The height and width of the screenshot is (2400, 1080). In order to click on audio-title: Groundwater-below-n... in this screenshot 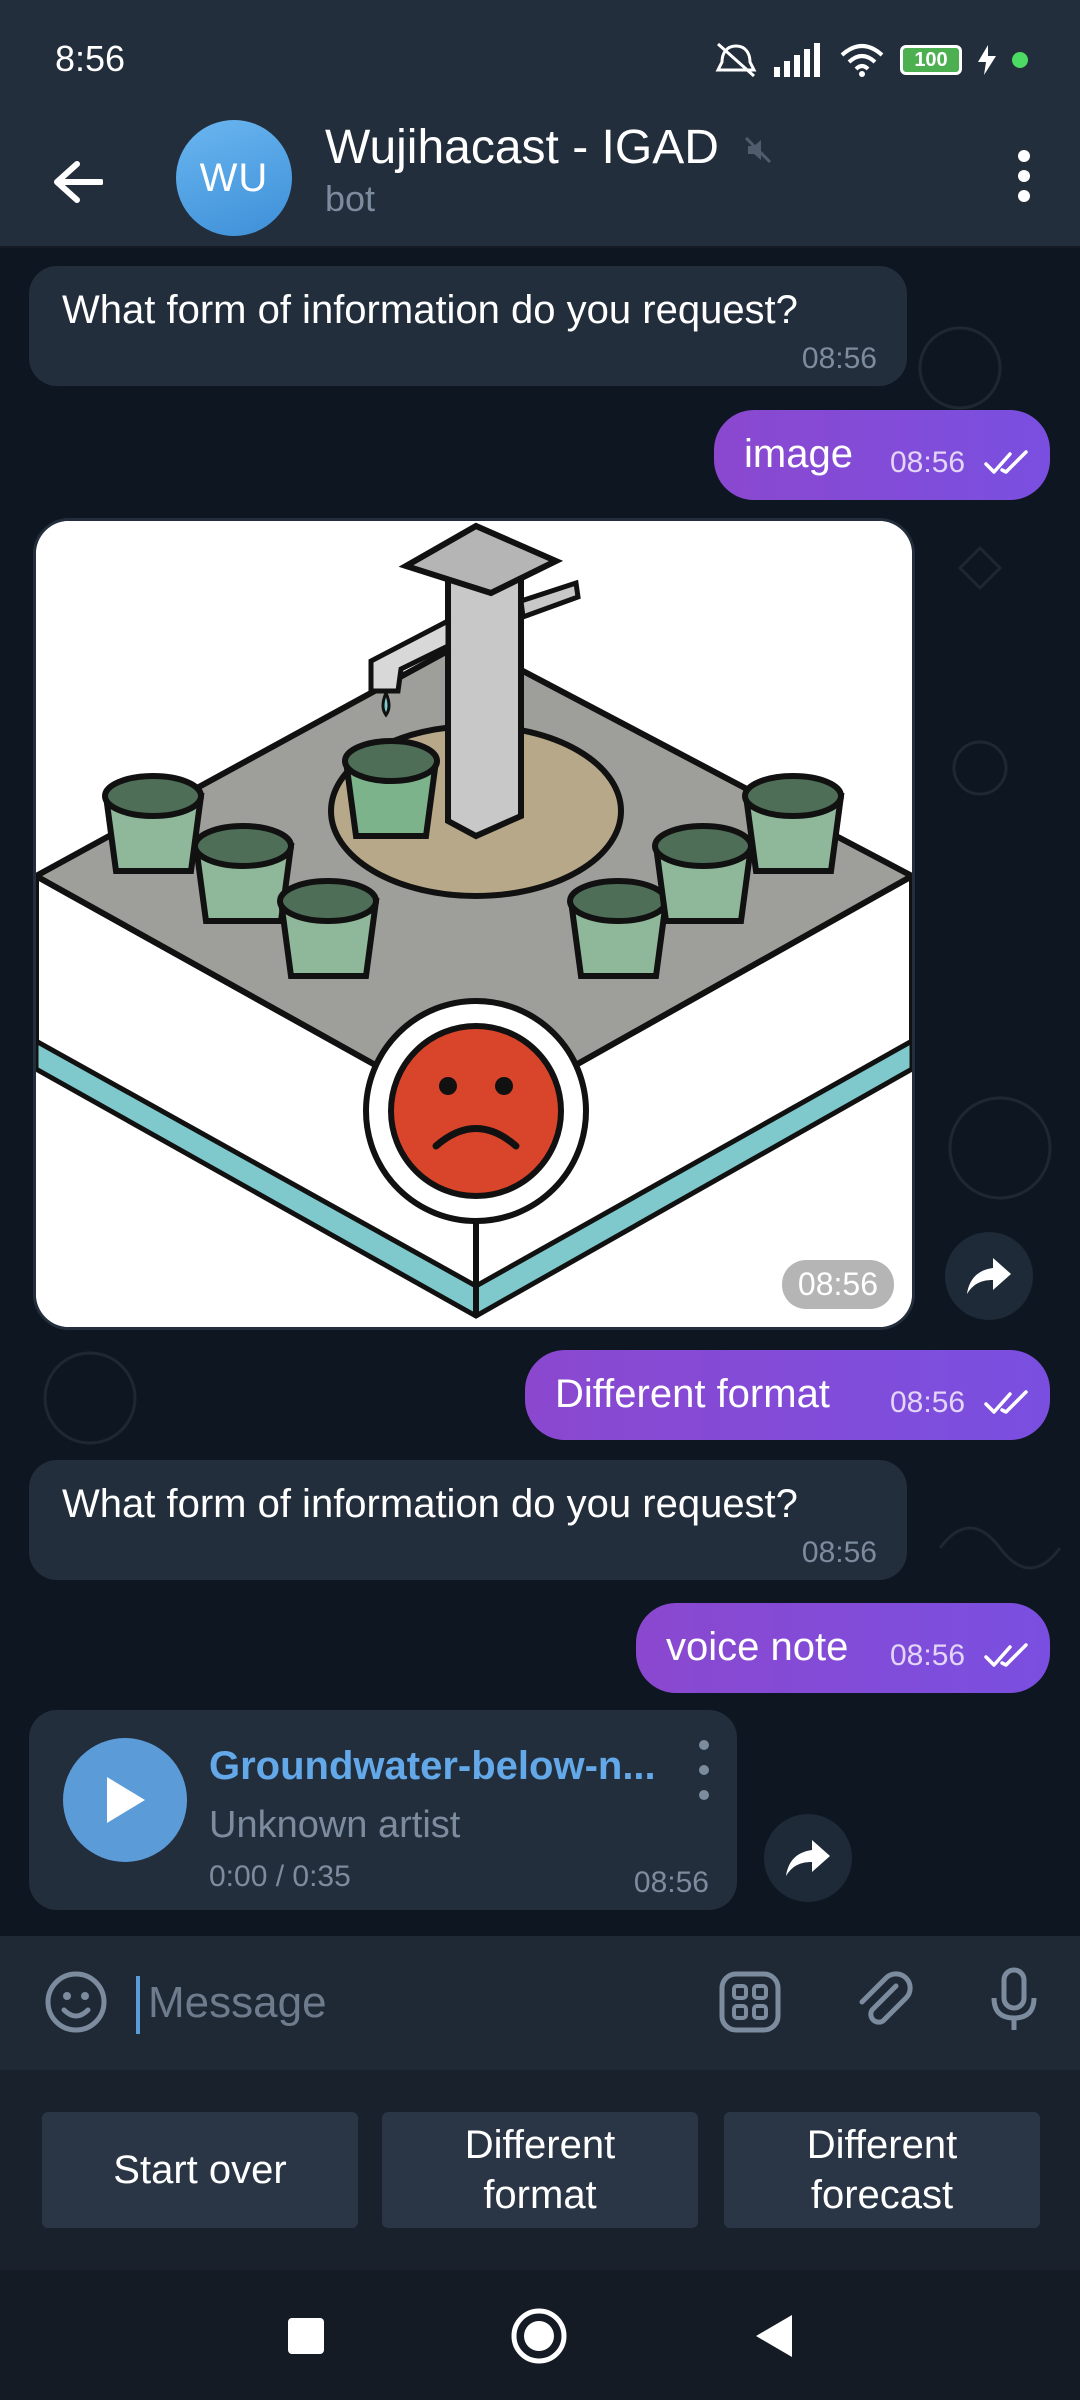, I will do `click(432, 1766)`.